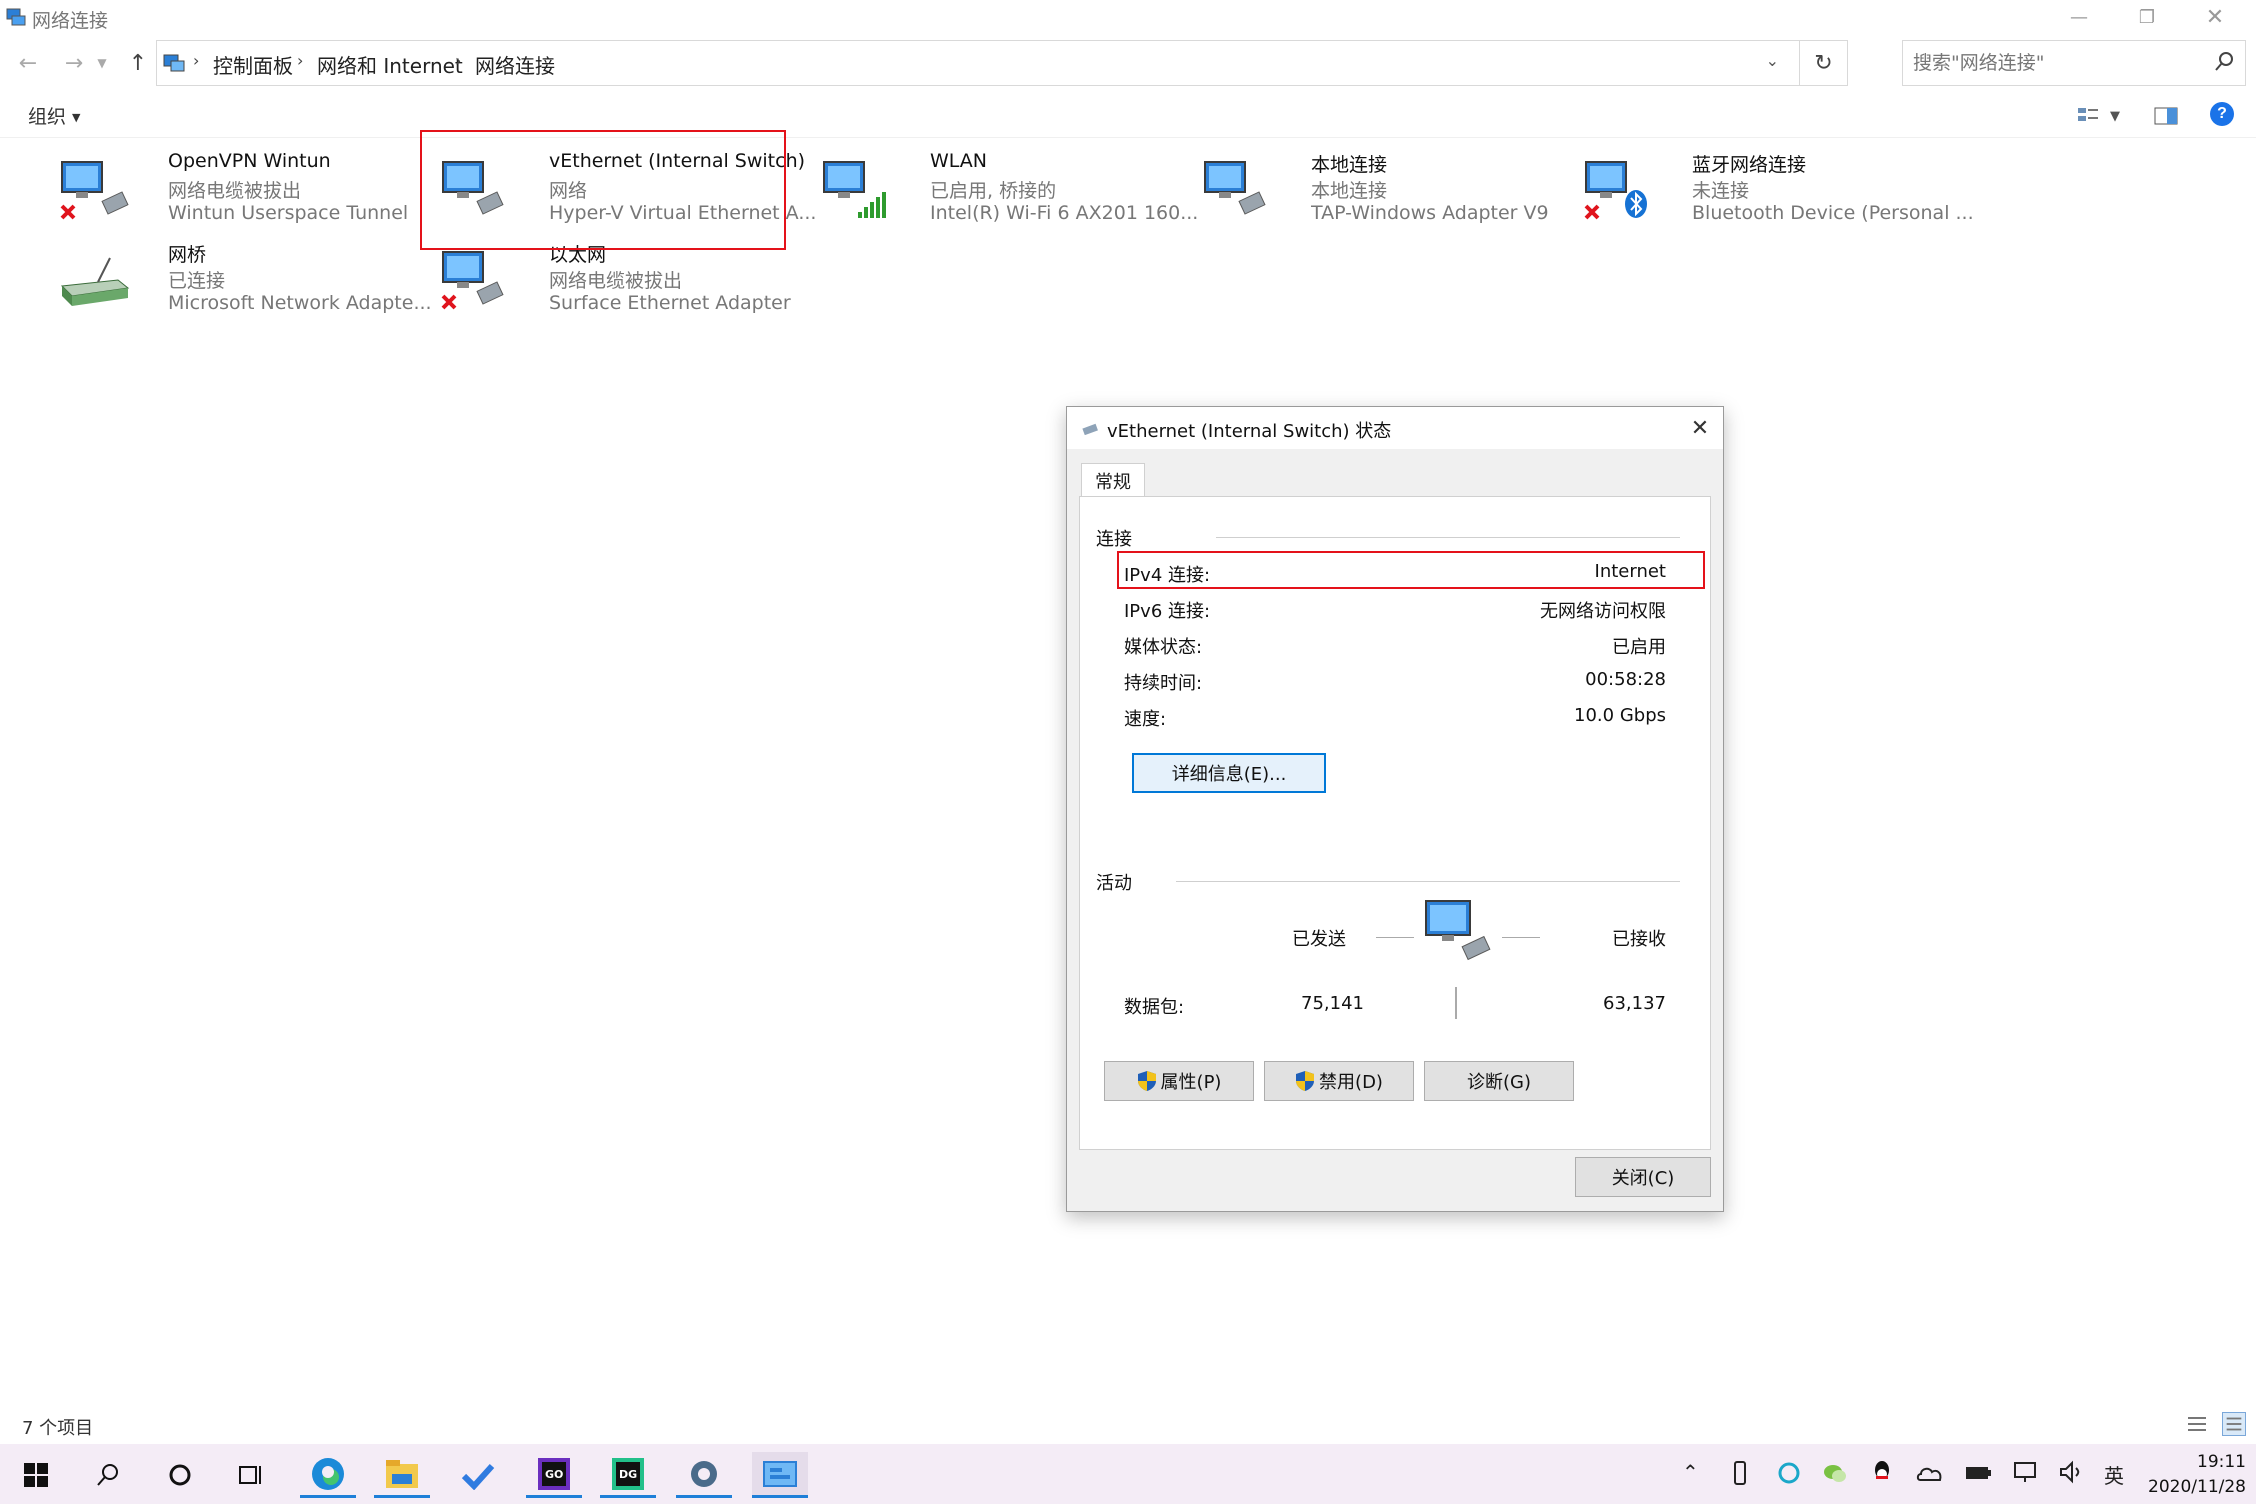 The height and width of the screenshot is (1504, 2256). I want to click on forward-button: →, so click(74, 63).